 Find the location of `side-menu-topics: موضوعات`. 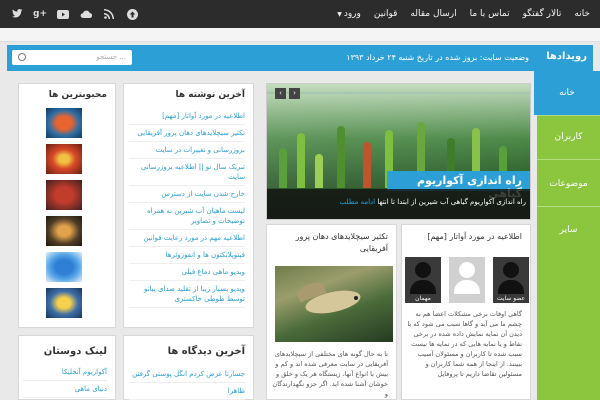

side-menu-topics: موضوعات is located at coordinates (568, 184).